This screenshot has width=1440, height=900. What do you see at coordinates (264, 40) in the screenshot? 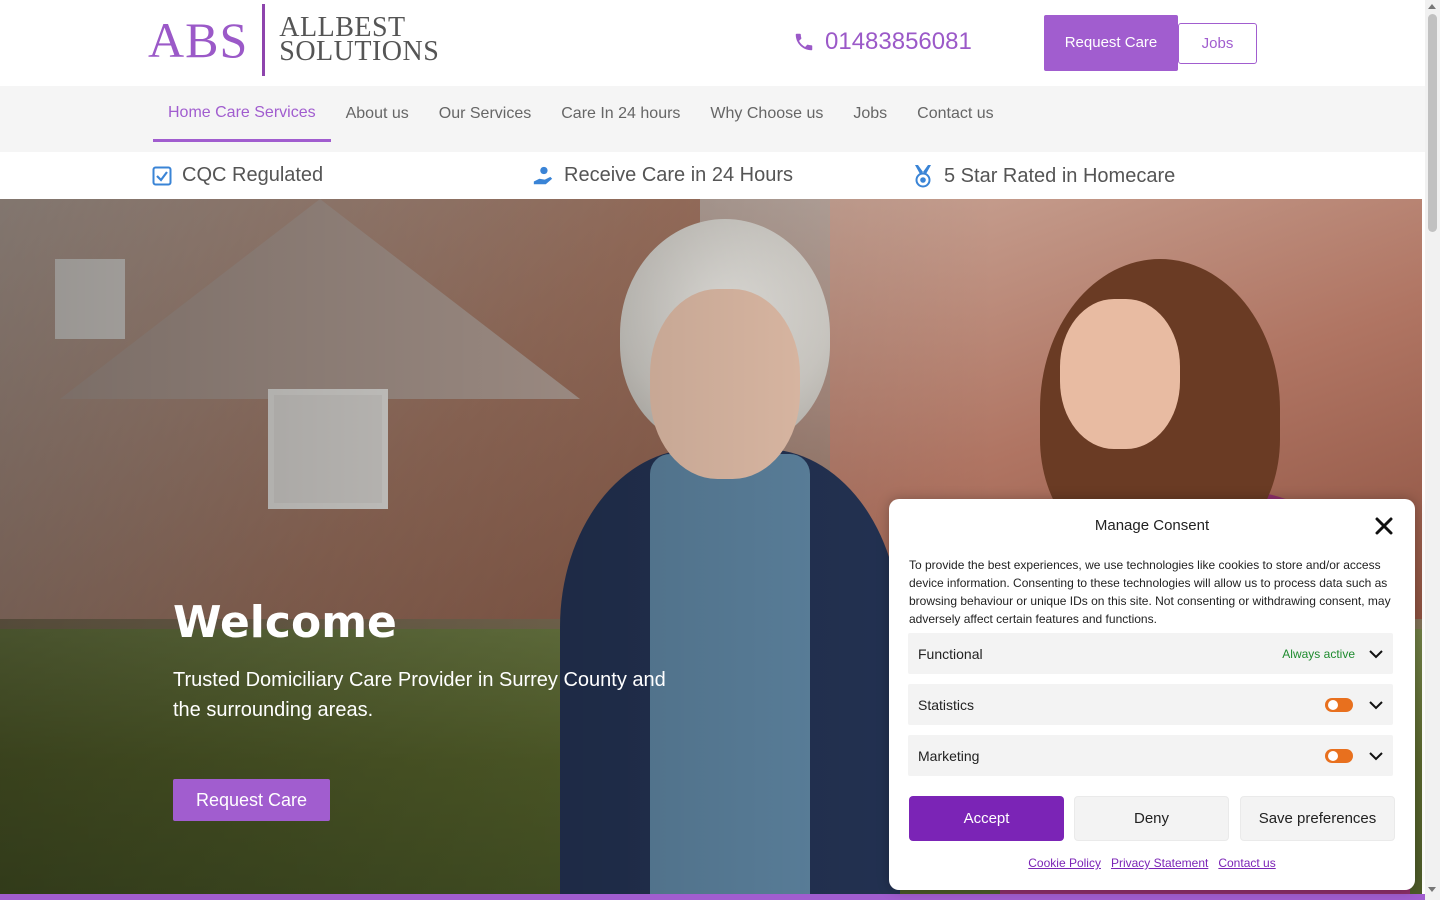
I see `logo-divider` at bounding box center [264, 40].